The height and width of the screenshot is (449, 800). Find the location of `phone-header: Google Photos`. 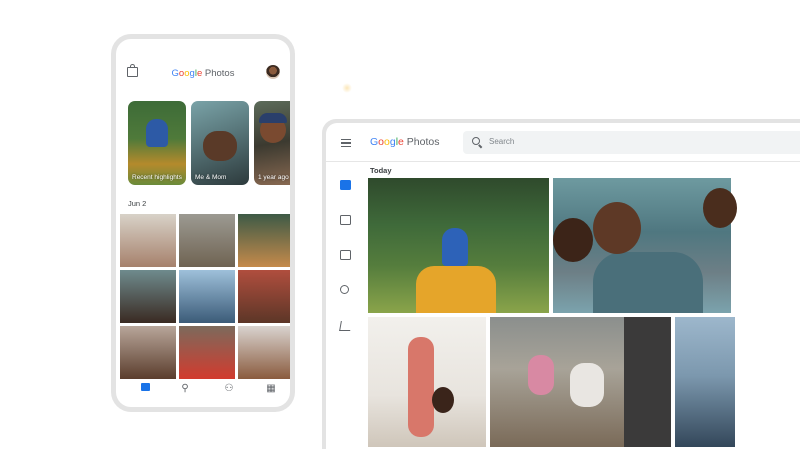

phone-header: Google Photos is located at coordinates (203, 65).